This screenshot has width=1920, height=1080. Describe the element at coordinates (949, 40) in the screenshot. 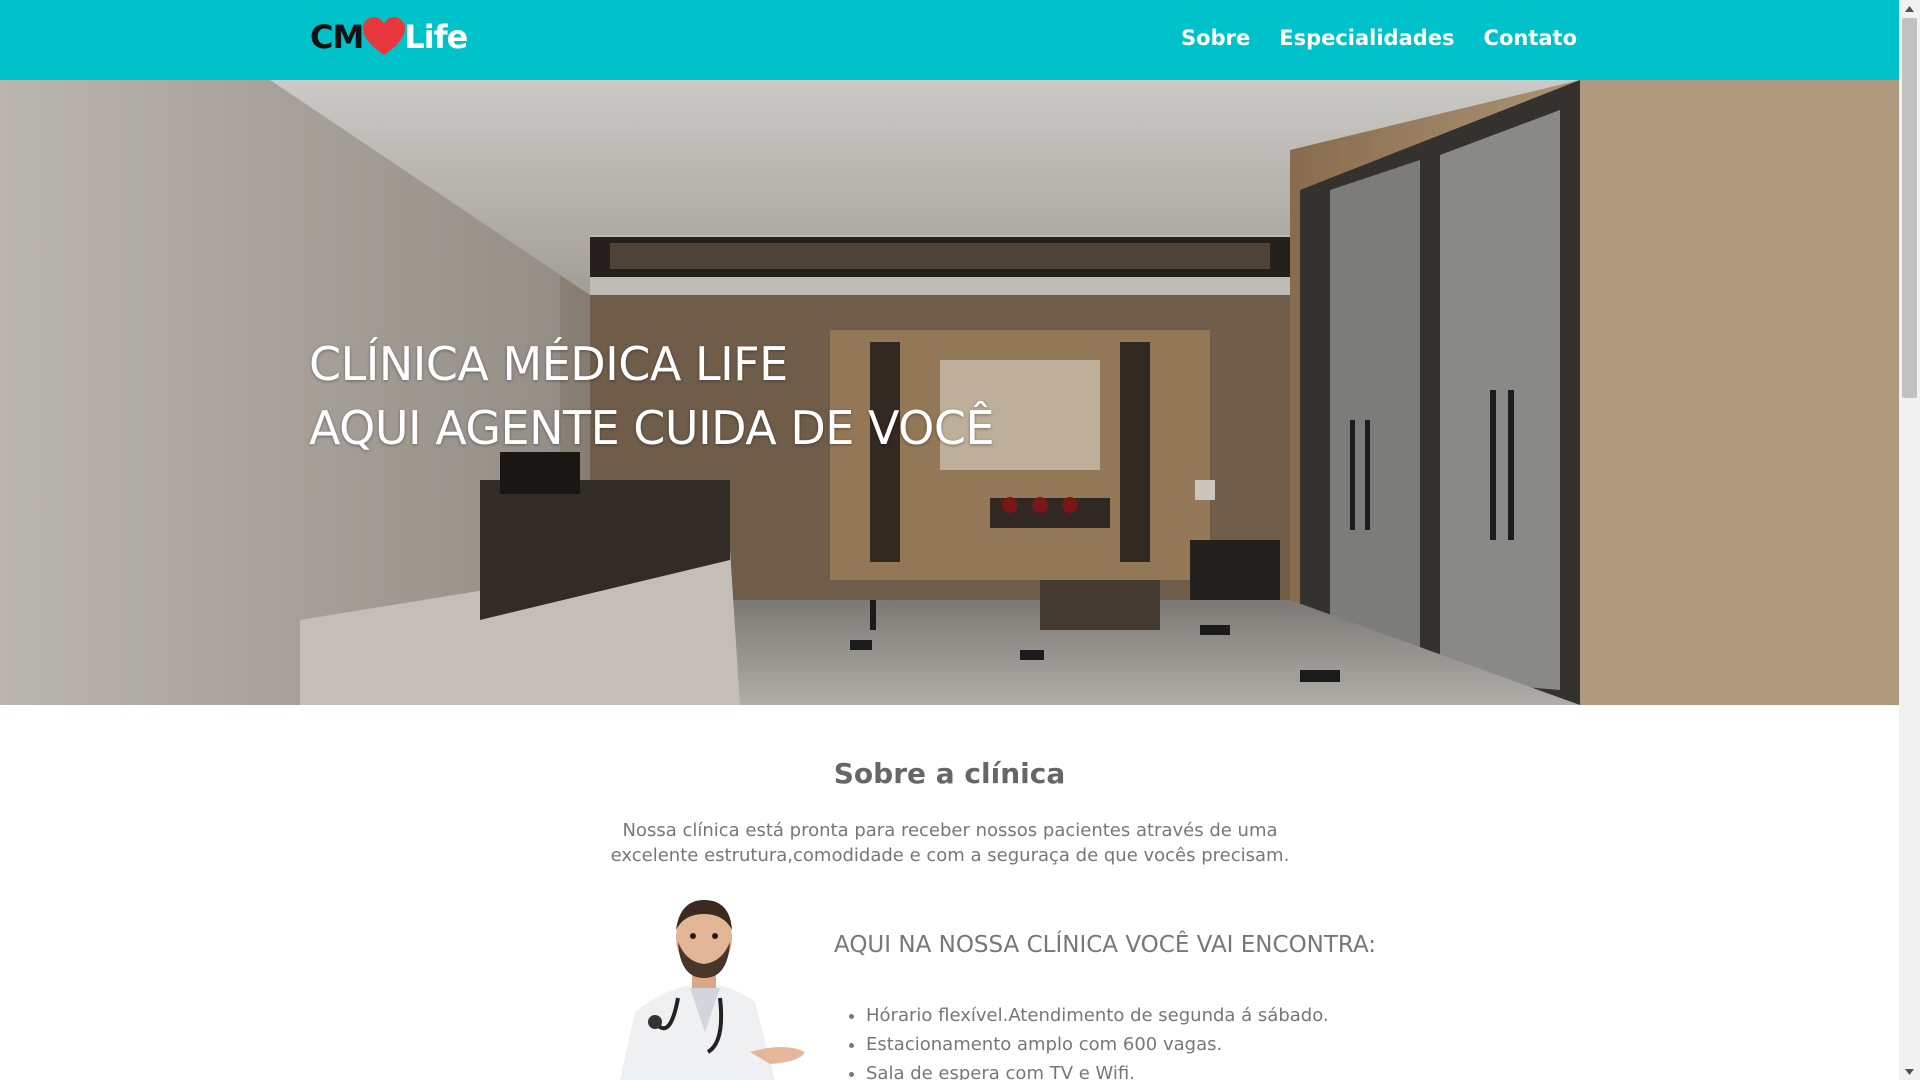

I see `site-header: CM Life Sobre Especialidades Contato` at that location.